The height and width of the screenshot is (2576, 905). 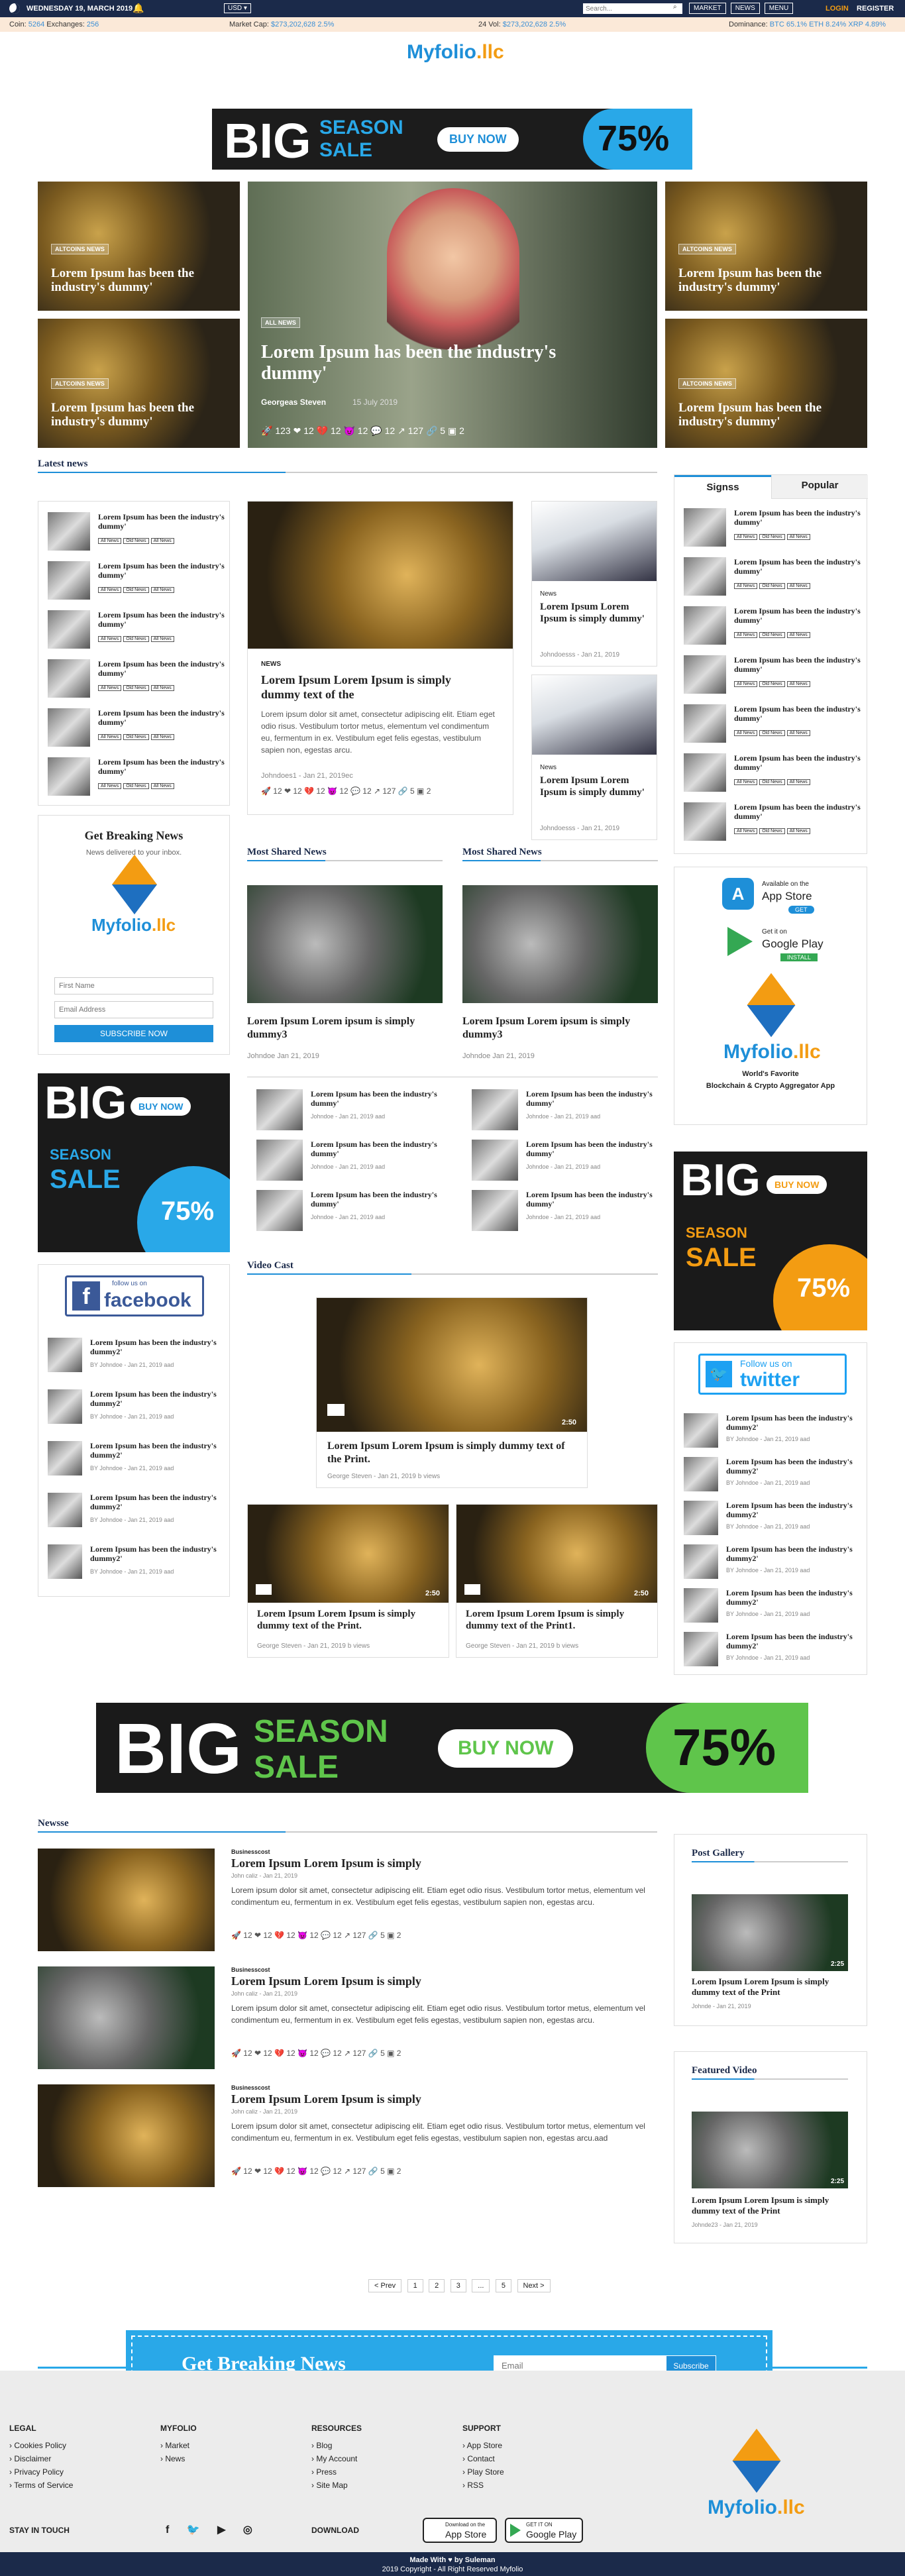 I want to click on shared-title-2: Lorem Ipsum Lorem ipsum is simply dummy3, so click(x=560, y=1028).